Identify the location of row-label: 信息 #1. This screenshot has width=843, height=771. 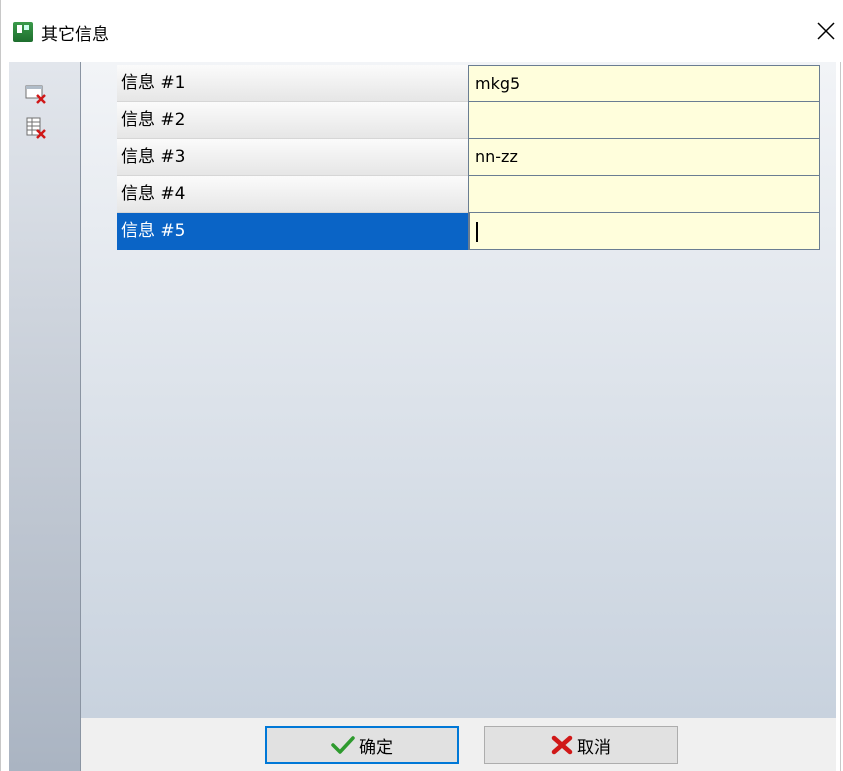
(292, 83).